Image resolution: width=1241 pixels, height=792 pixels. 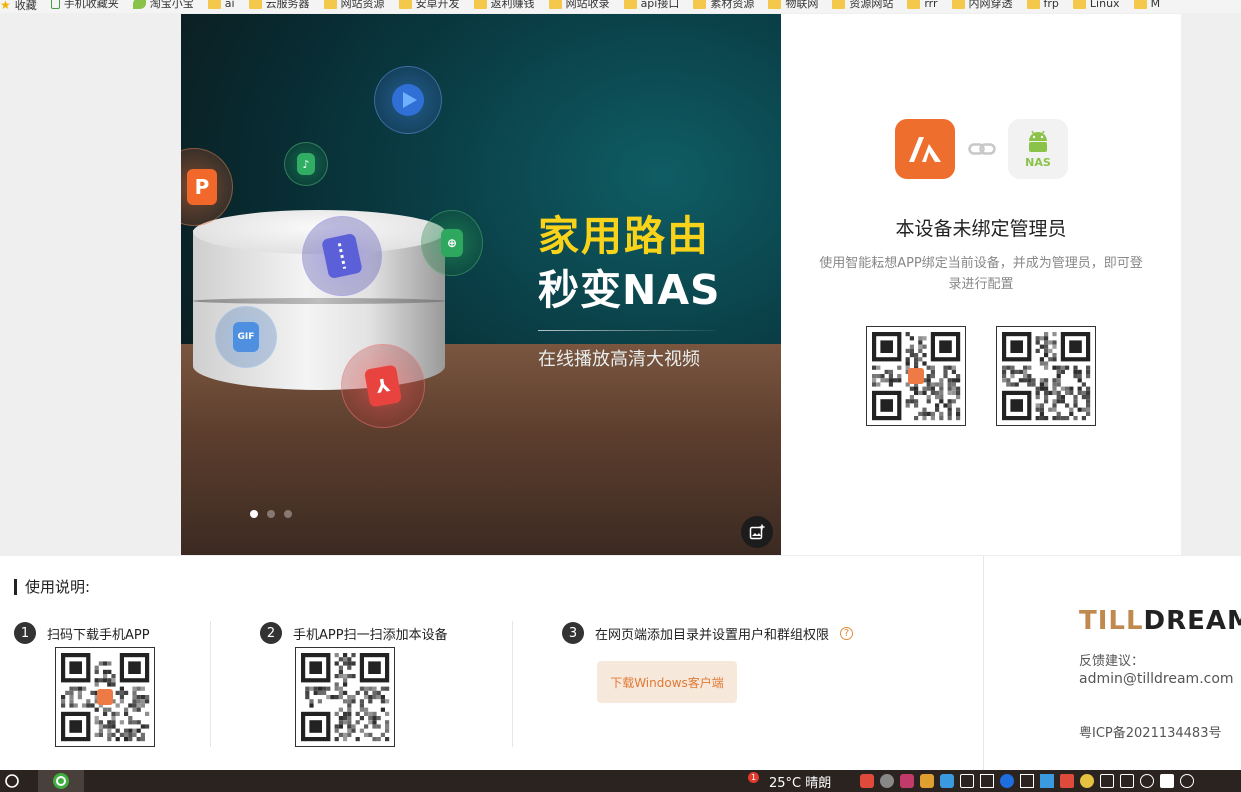 I want to click on step-label: 手机APP扫一扫添加本设备, so click(x=370, y=635).